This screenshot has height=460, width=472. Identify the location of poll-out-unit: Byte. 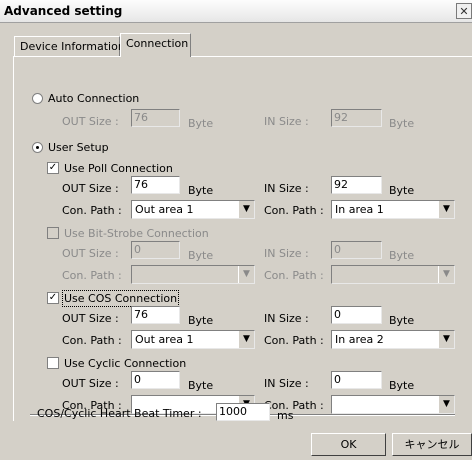
(201, 190).